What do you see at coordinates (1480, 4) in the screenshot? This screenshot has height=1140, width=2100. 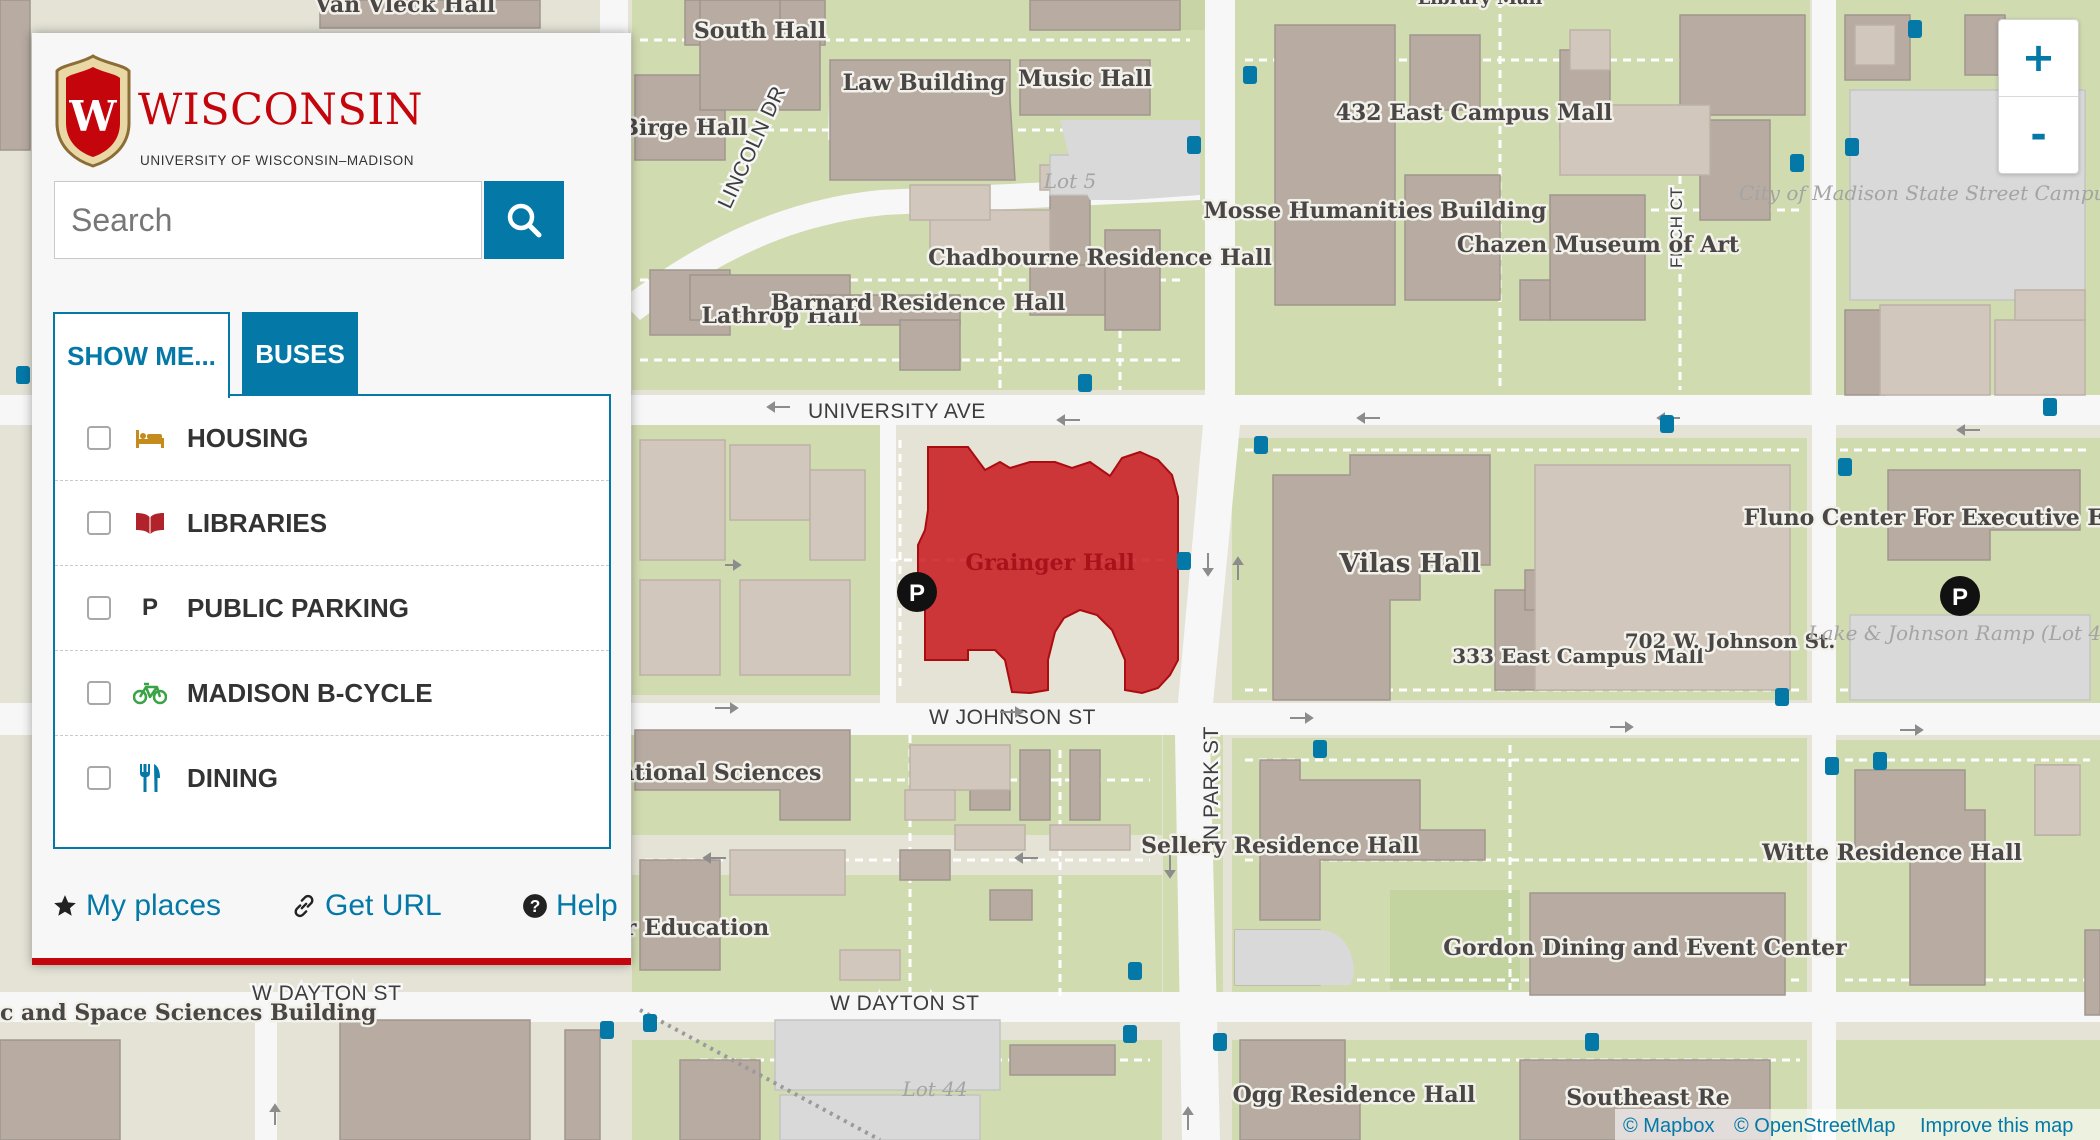 I see `label-library-mall: Library Mall` at bounding box center [1480, 4].